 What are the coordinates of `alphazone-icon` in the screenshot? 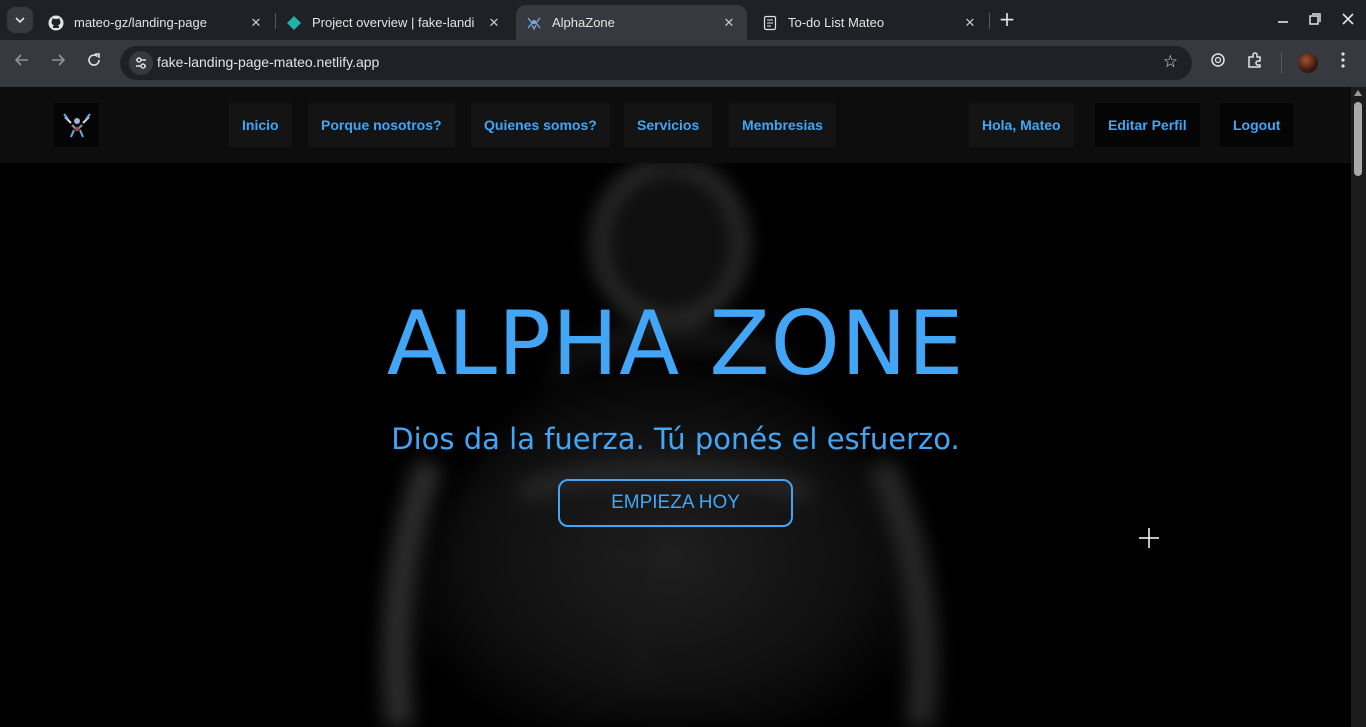 It's located at (534, 23).